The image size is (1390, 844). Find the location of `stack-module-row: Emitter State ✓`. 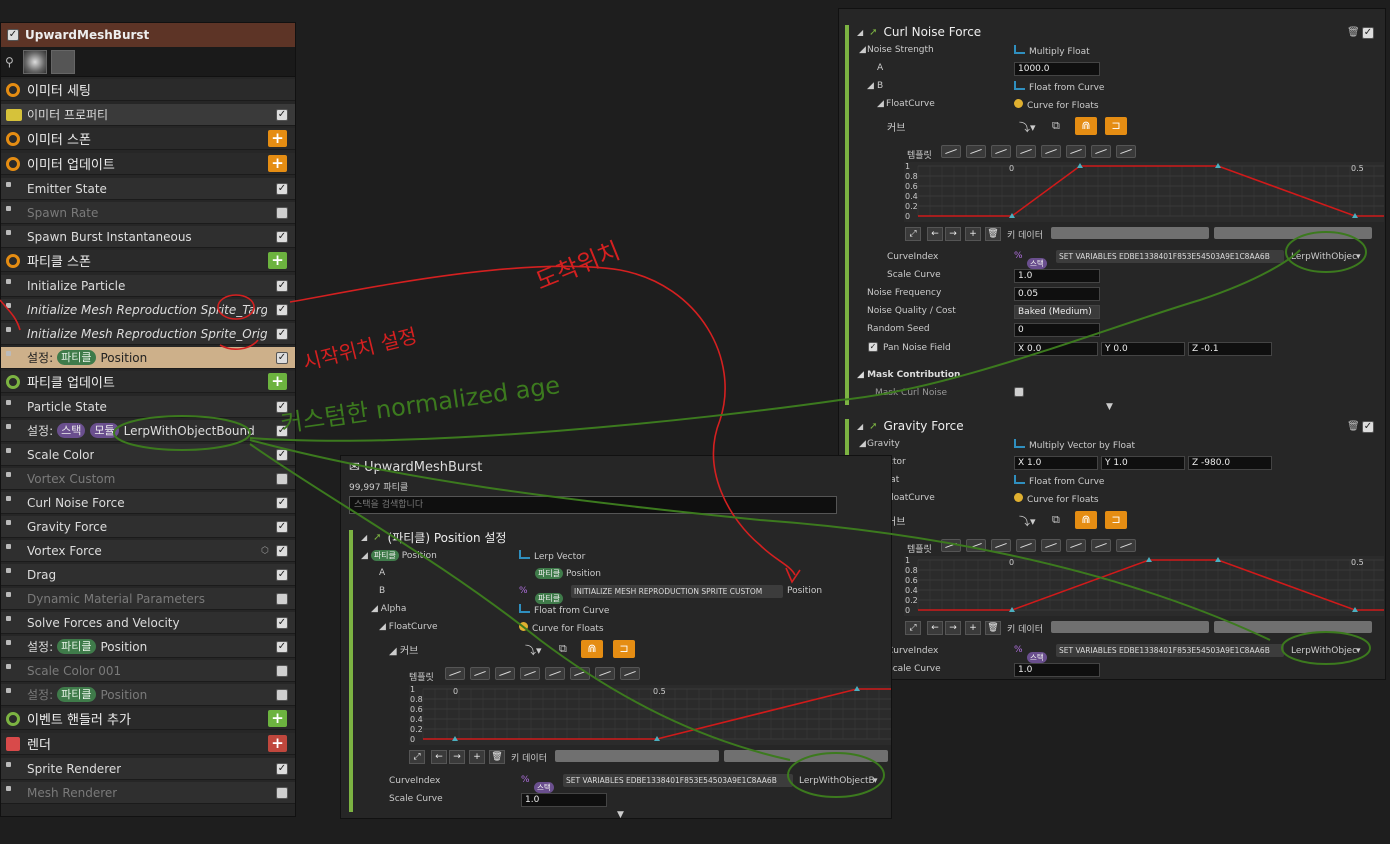

stack-module-row: Emitter State ✓ is located at coordinates (148, 189).